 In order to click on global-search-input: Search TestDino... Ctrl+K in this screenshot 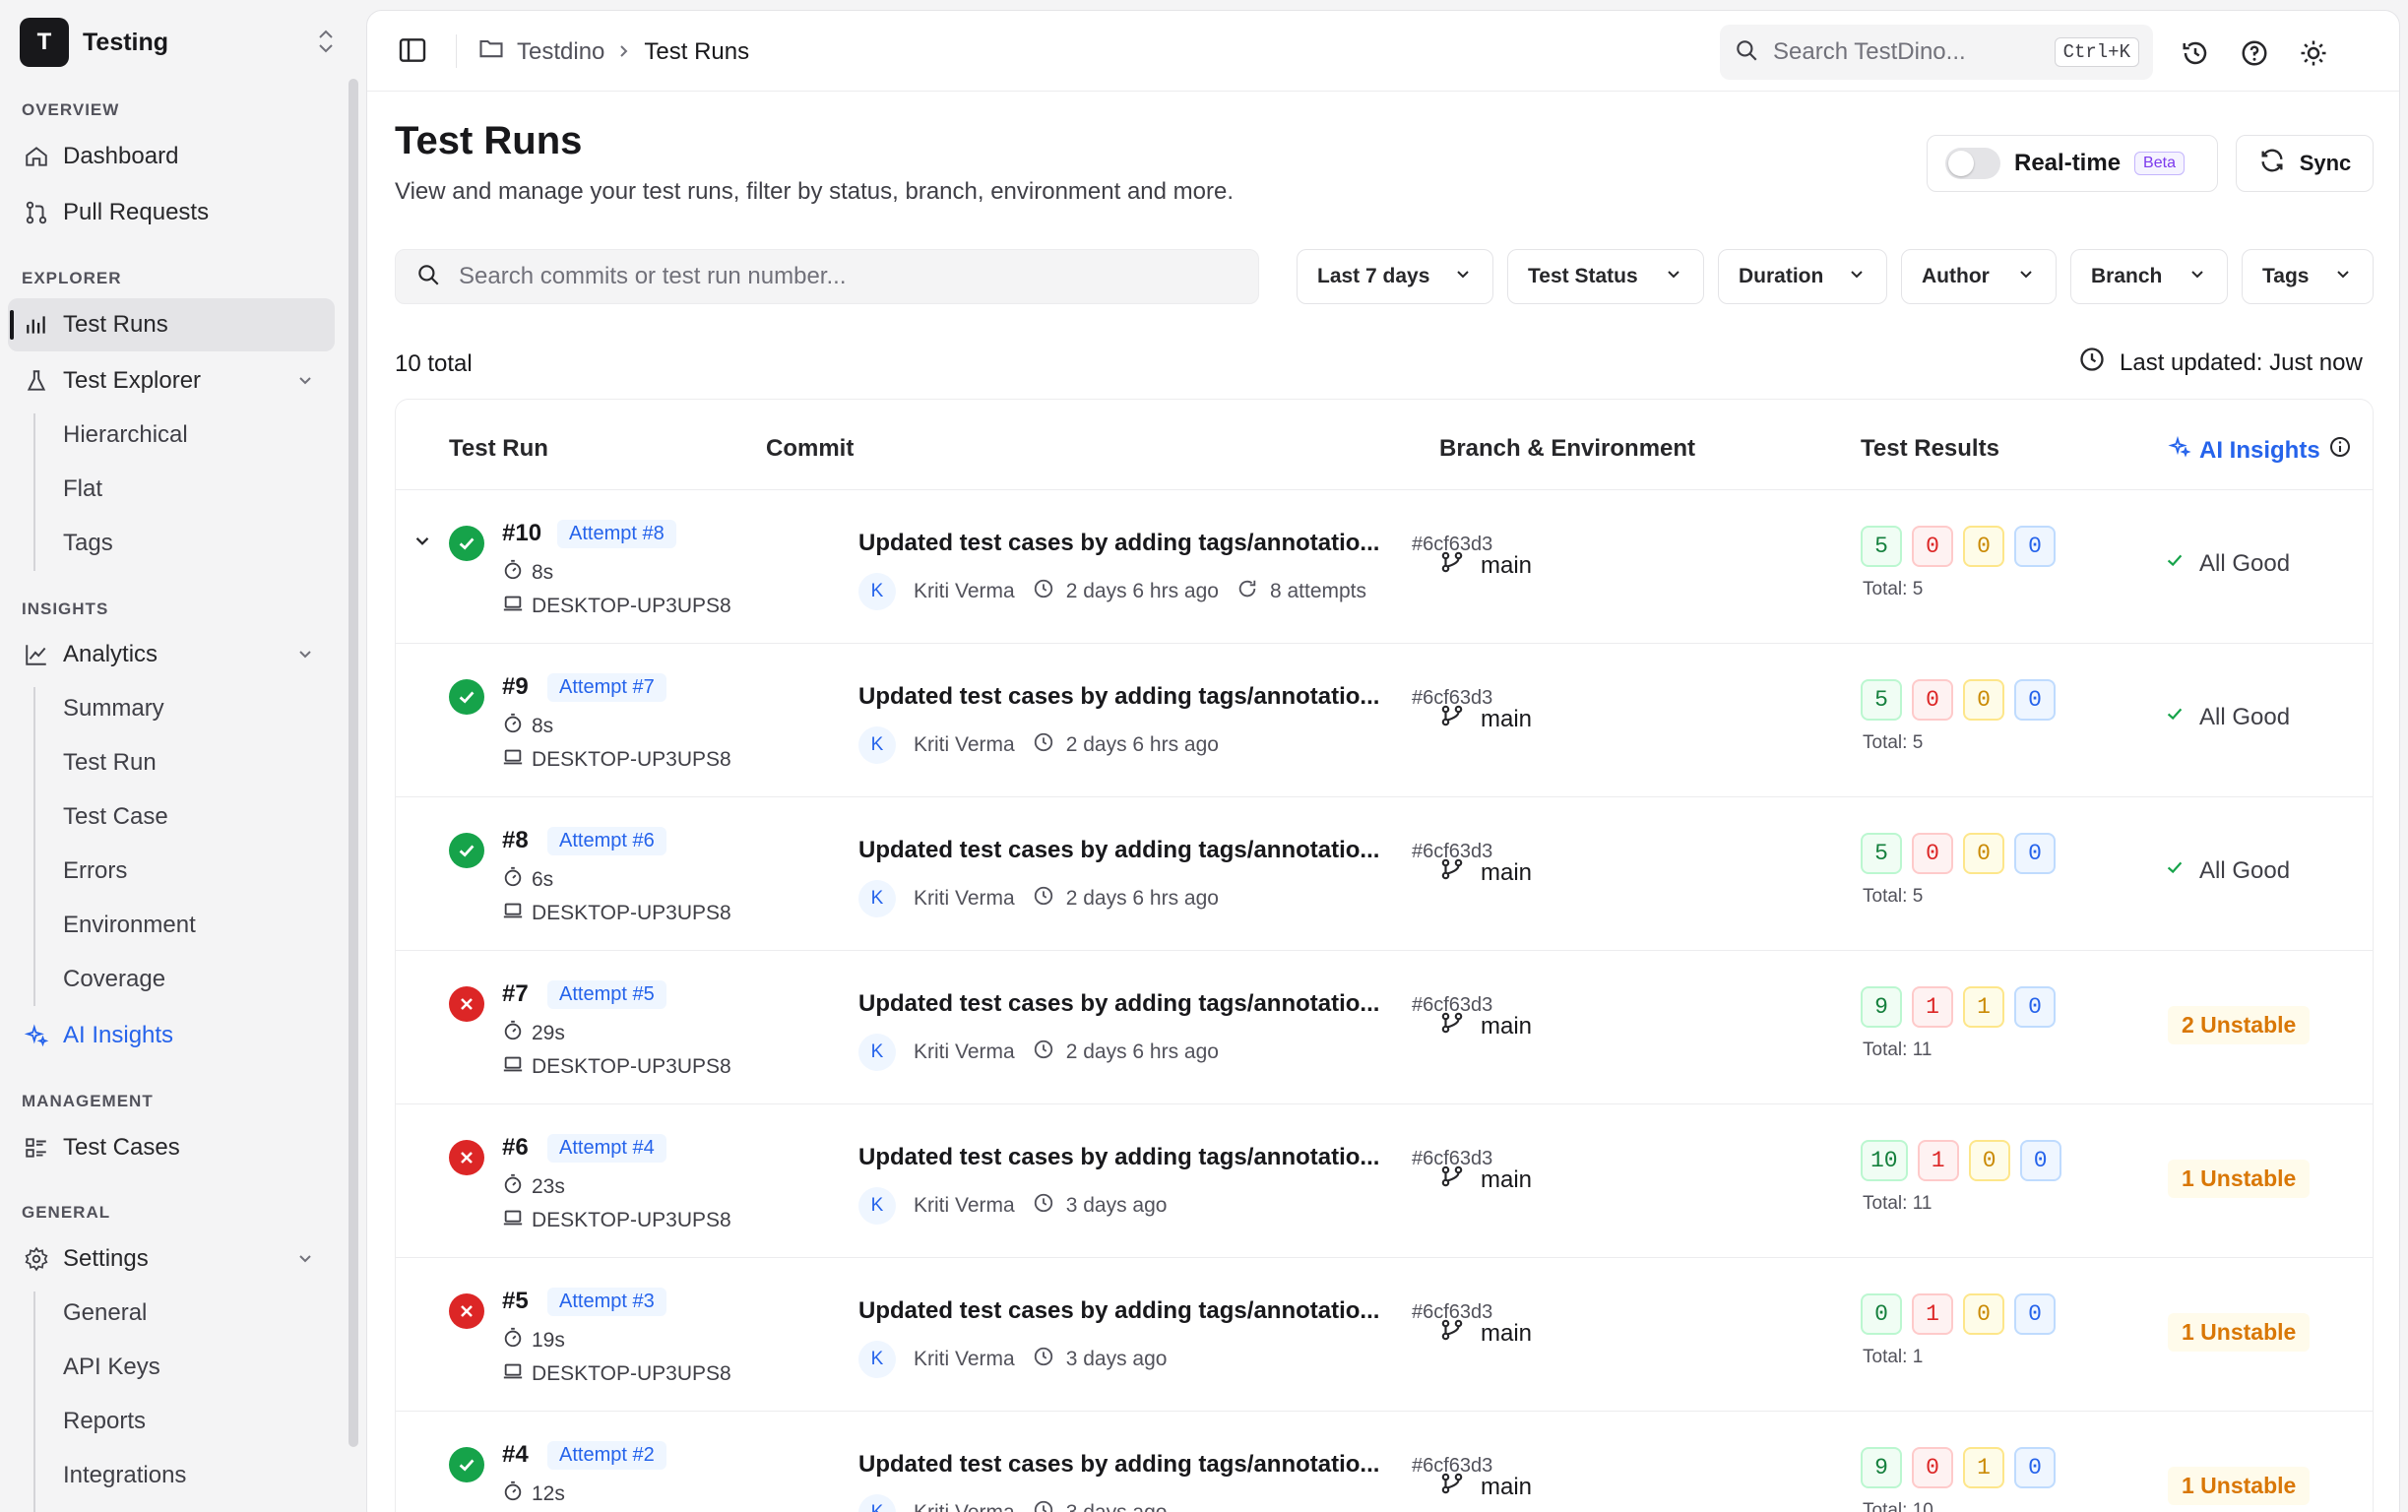, I will do `click(1936, 52)`.